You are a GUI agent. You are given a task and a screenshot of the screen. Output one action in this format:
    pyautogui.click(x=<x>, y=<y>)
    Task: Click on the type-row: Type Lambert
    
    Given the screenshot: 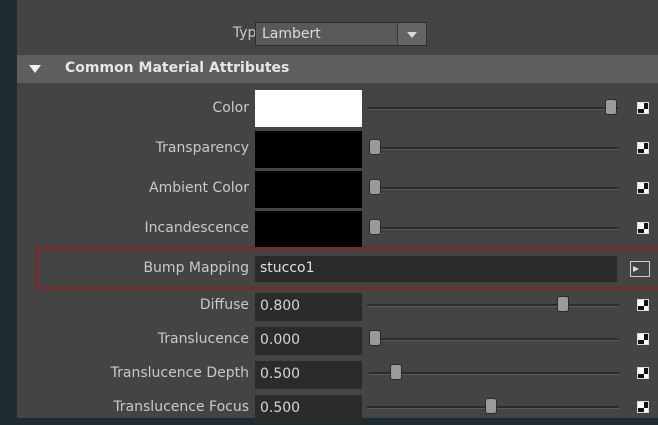 What is the action you would take?
    pyautogui.click(x=337, y=34)
    